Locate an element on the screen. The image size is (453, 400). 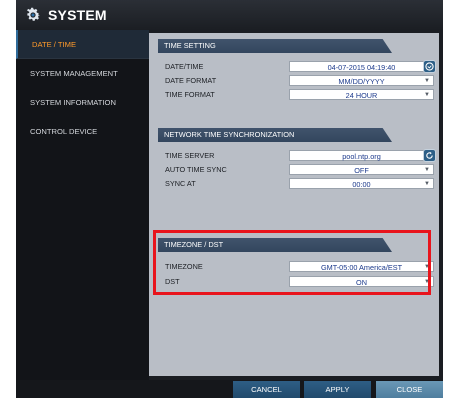
auto-sync-label: AUTO TIME SYNC is located at coordinates (196, 169).